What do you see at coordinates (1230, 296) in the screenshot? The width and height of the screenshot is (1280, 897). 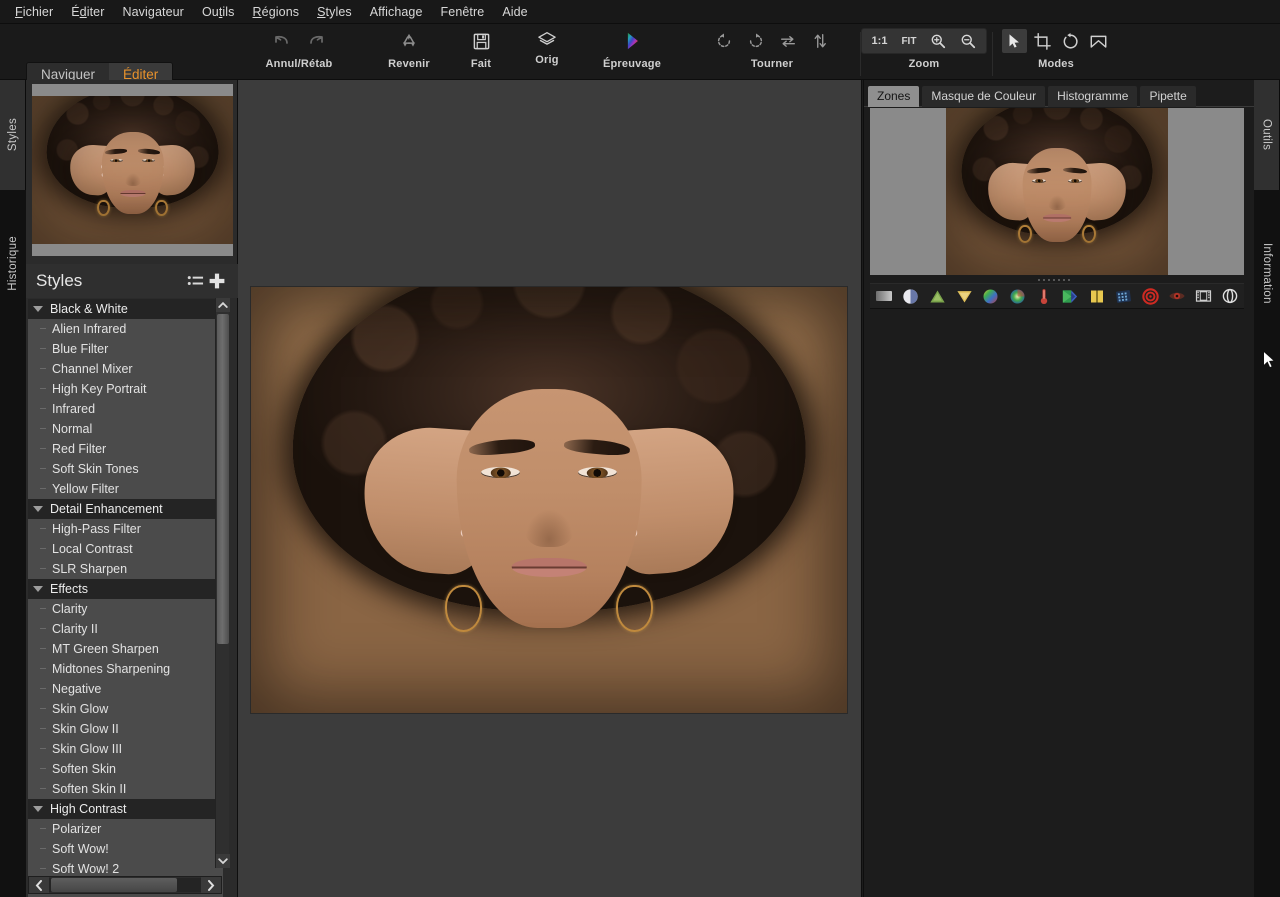 I see `lens-correction-tool-icon` at bounding box center [1230, 296].